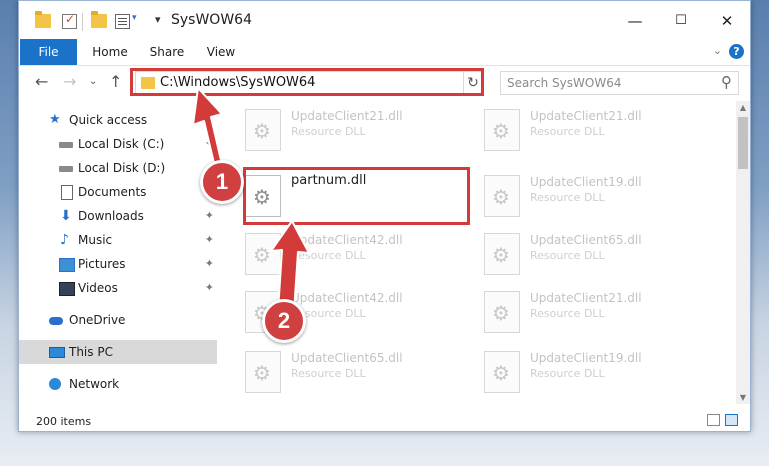  What do you see at coordinates (102, 264) in the screenshot?
I see `nav-item-label: Pictures` at bounding box center [102, 264].